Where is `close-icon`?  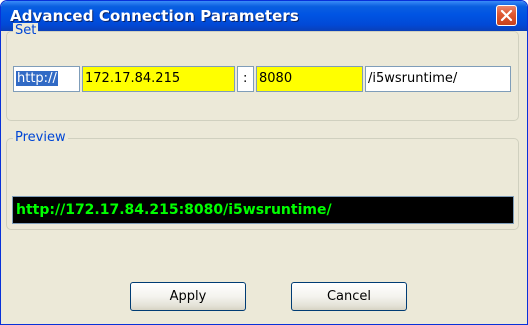
close-icon is located at coordinates (506, 15).